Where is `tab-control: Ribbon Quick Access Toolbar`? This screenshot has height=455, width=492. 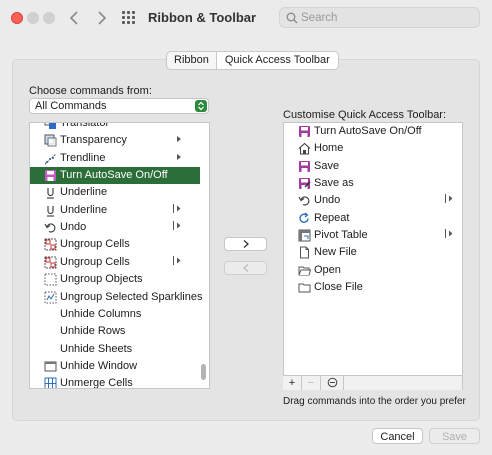
tab-control: Ribbon Quick Access Toolbar is located at coordinates (252, 60).